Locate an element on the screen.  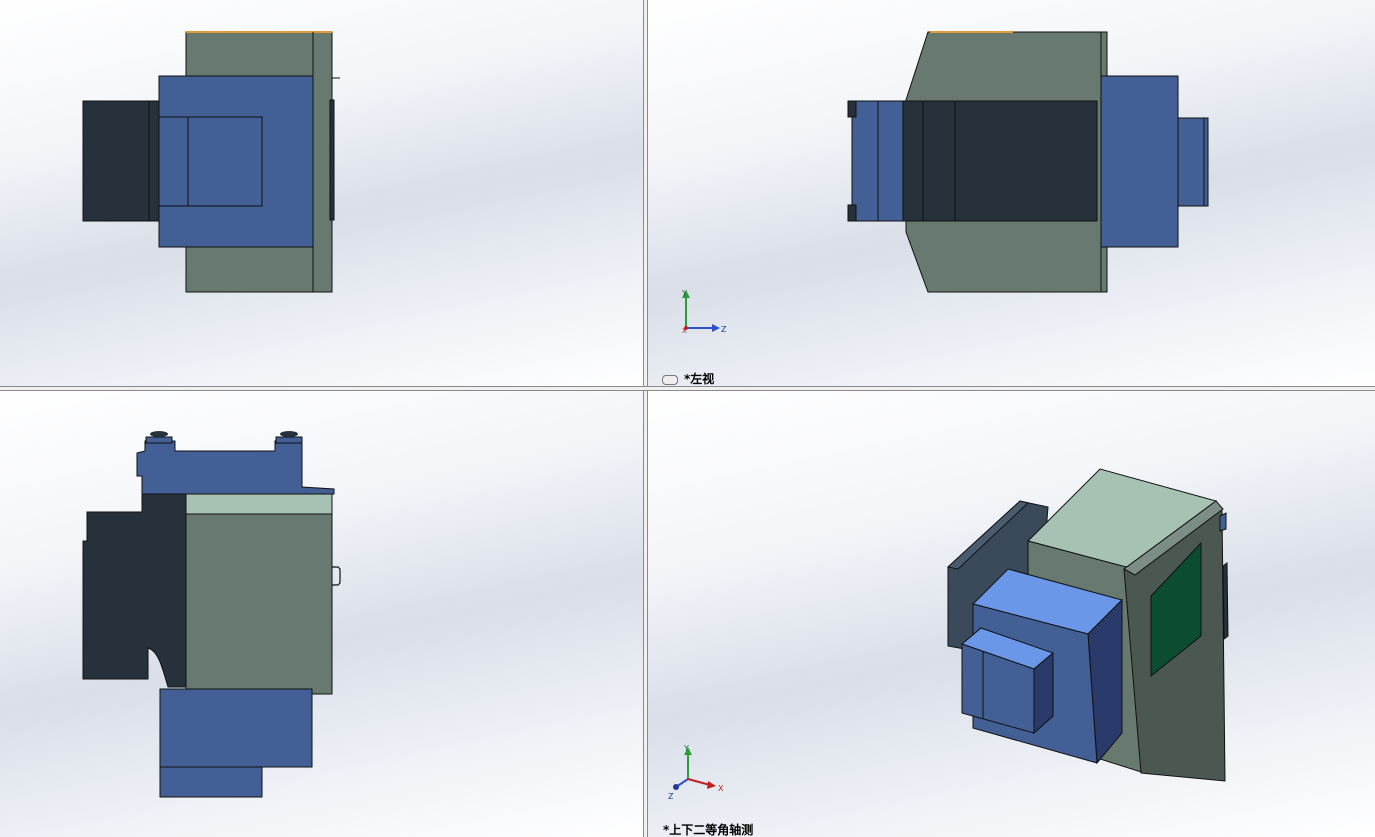
model-view-bottom-left is located at coordinates (211, 614).